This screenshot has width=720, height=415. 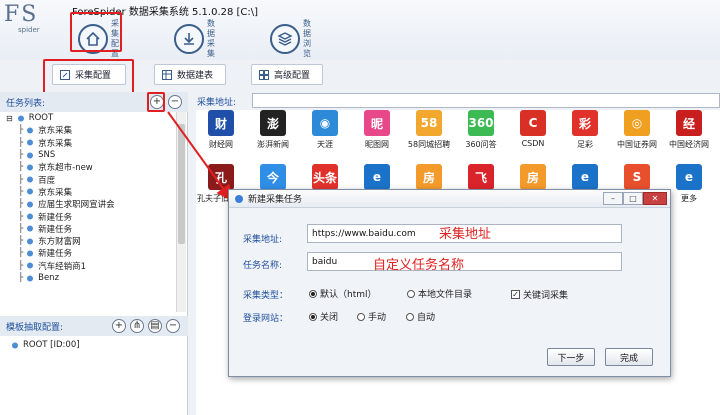 I want to click on download-icon, so click(x=189, y=39).